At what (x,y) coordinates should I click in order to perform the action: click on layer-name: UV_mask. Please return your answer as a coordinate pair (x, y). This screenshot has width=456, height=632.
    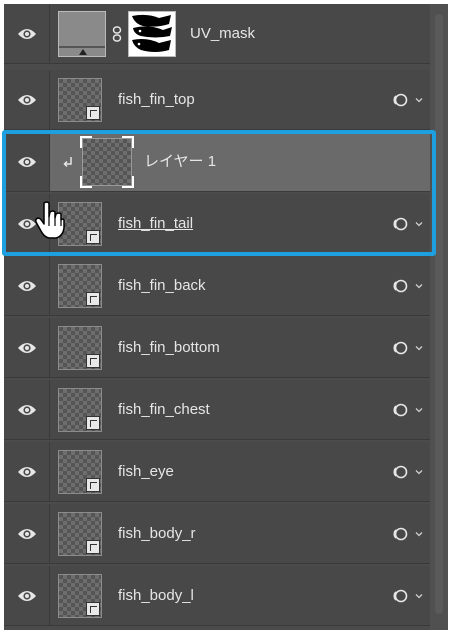
    Looking at the image, I should click on (223, 33).